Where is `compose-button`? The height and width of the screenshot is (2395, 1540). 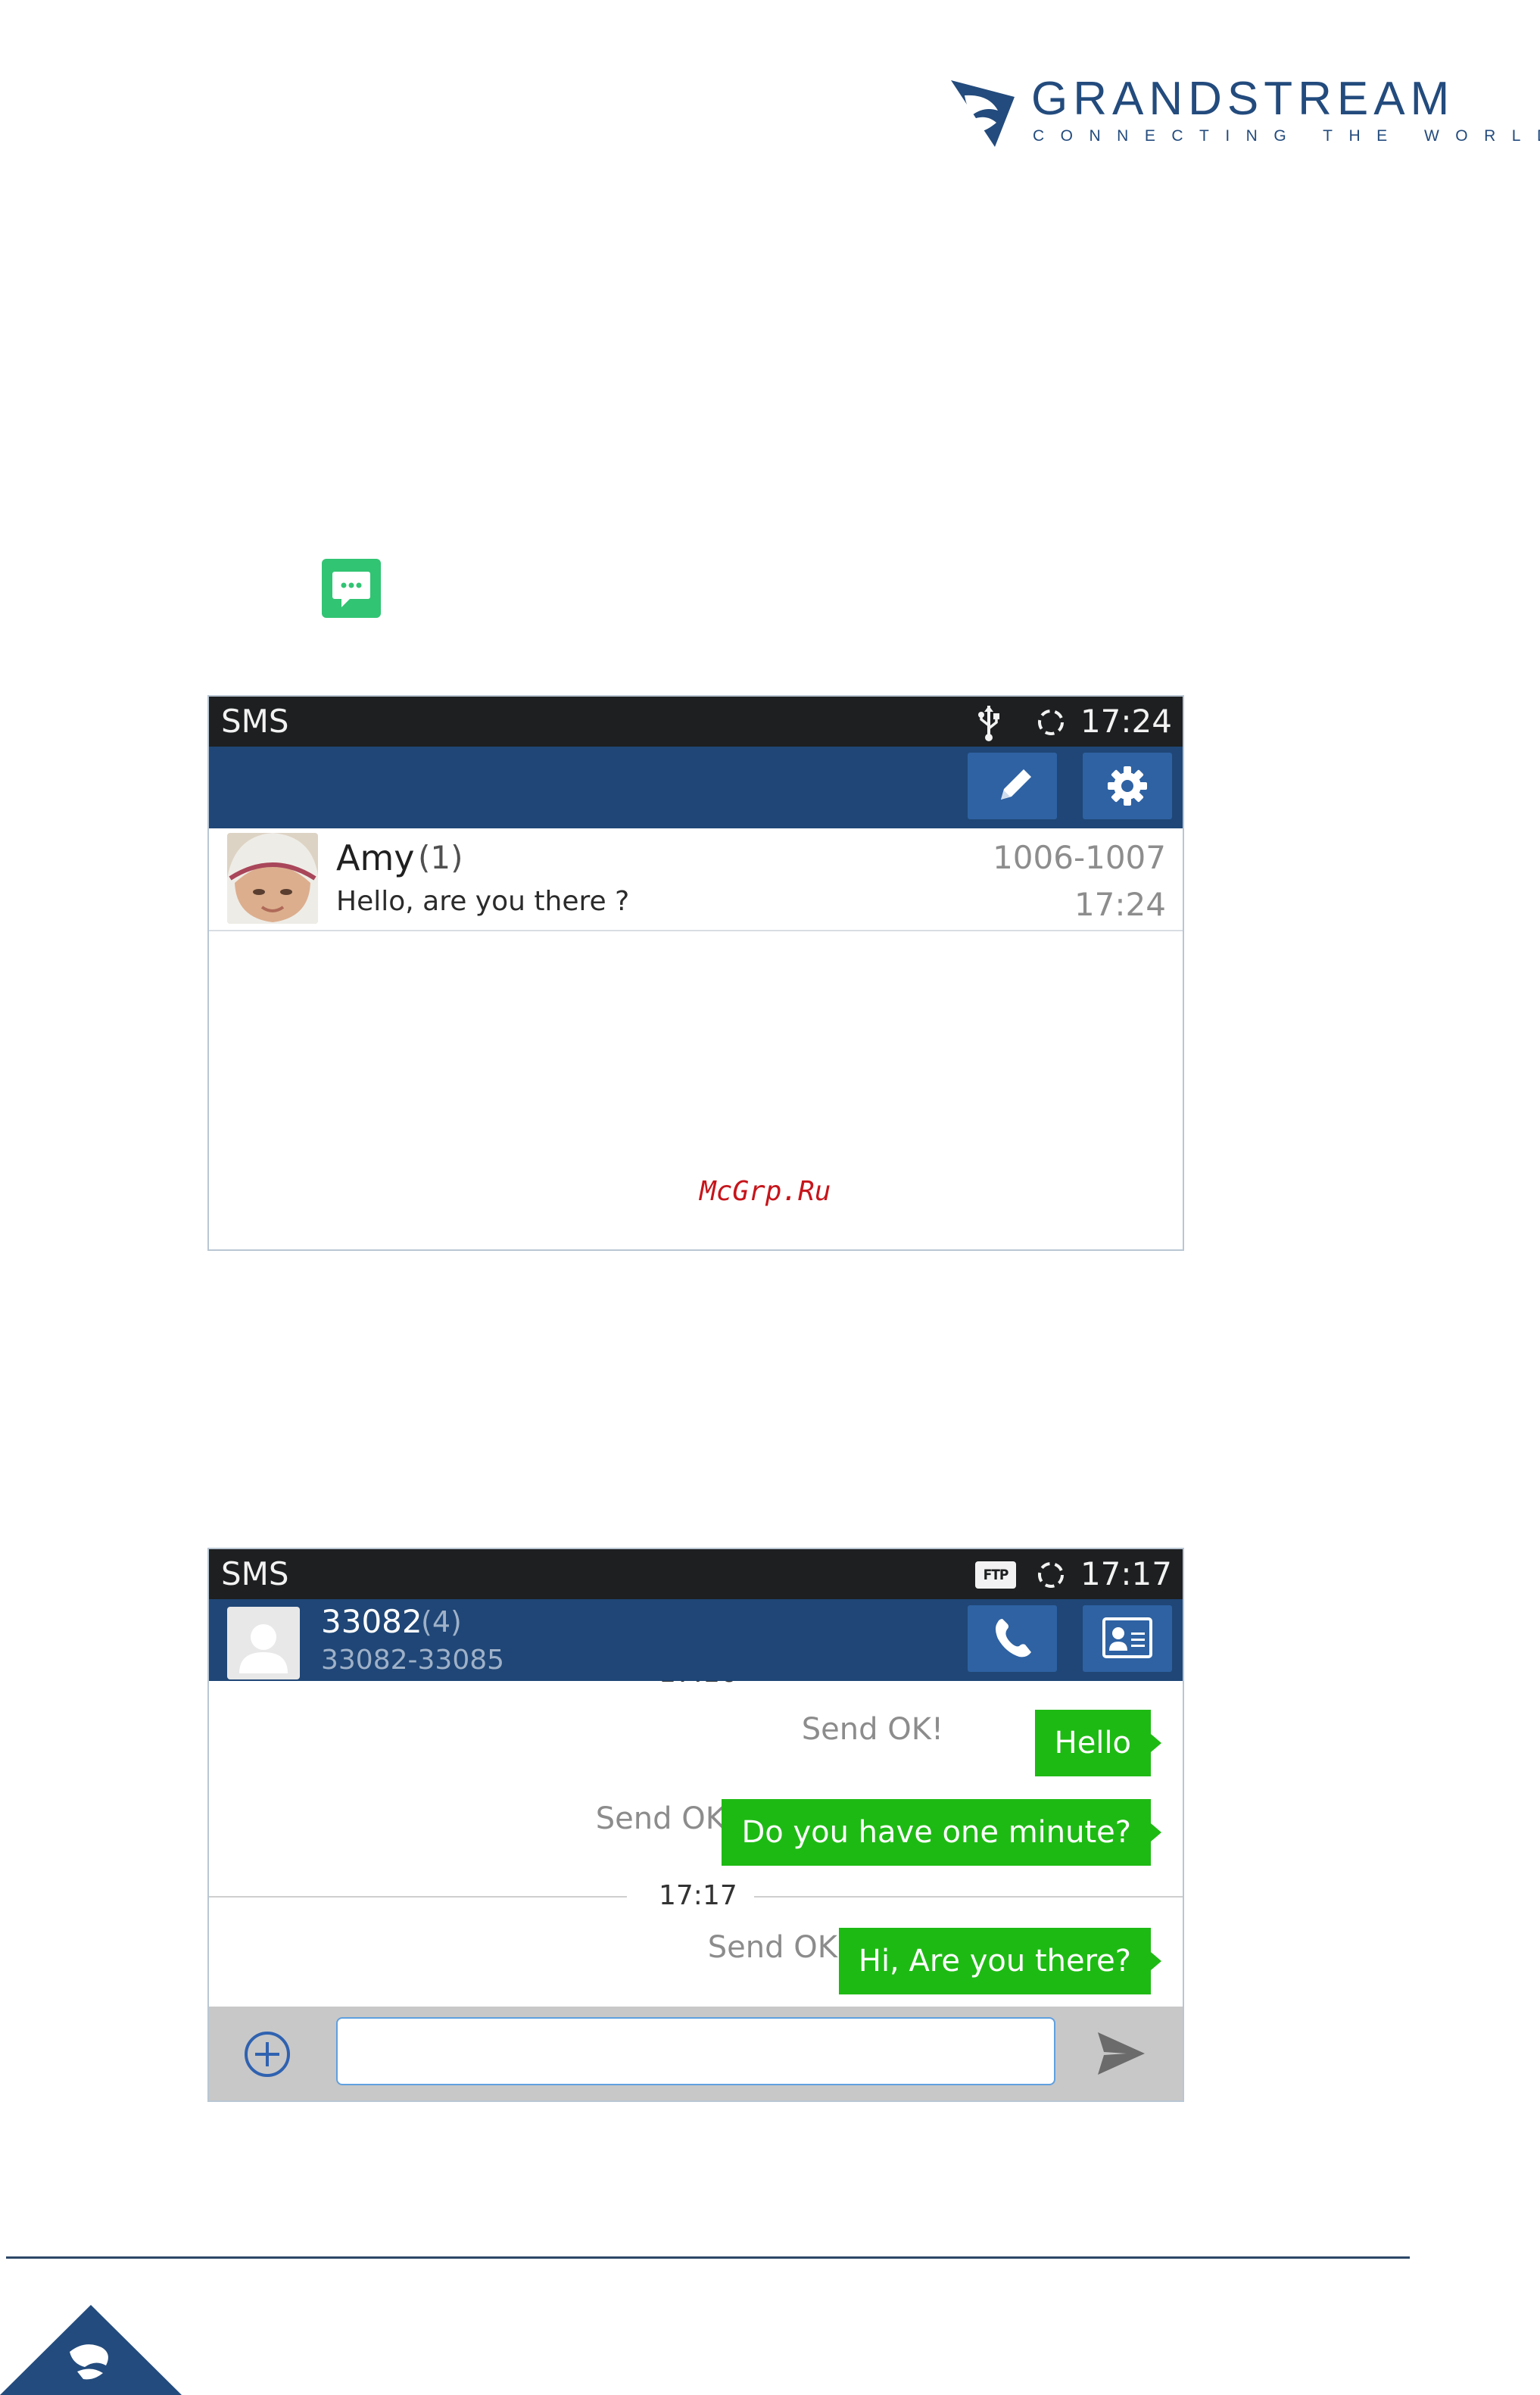 compose-button is located at coordinates (1013, 786).